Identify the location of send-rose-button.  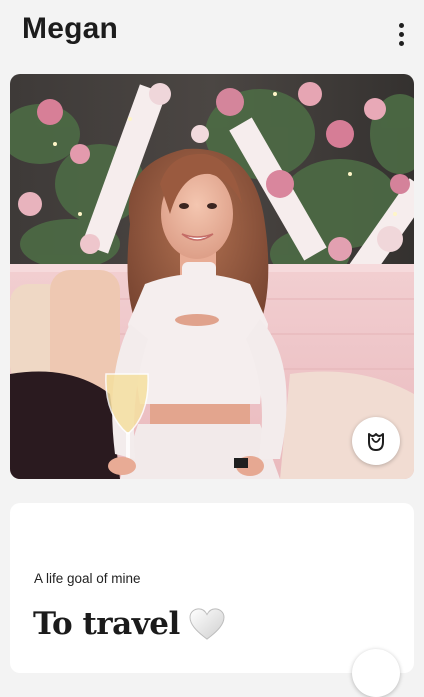
(376, 441).